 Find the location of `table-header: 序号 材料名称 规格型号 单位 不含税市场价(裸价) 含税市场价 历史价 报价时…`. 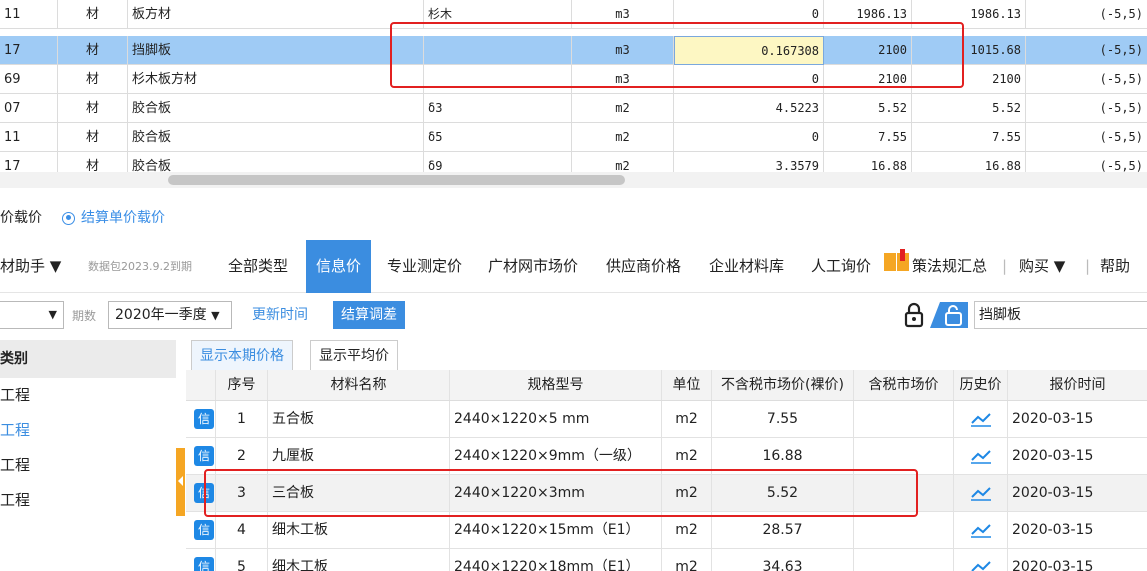

table-header: 序号 材料名称 规格型号 单位 不含税市场价(裸价) 含税市场价 历史价 报价时… is located at coordinates (666, 385).